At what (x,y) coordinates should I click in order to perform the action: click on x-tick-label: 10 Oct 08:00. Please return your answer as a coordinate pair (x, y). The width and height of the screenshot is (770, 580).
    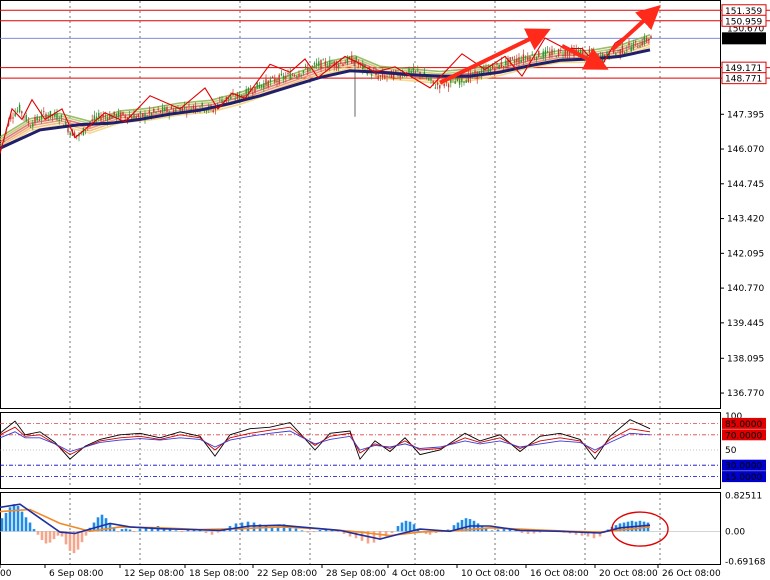
    Looking at the image, I should click on (490, 574).